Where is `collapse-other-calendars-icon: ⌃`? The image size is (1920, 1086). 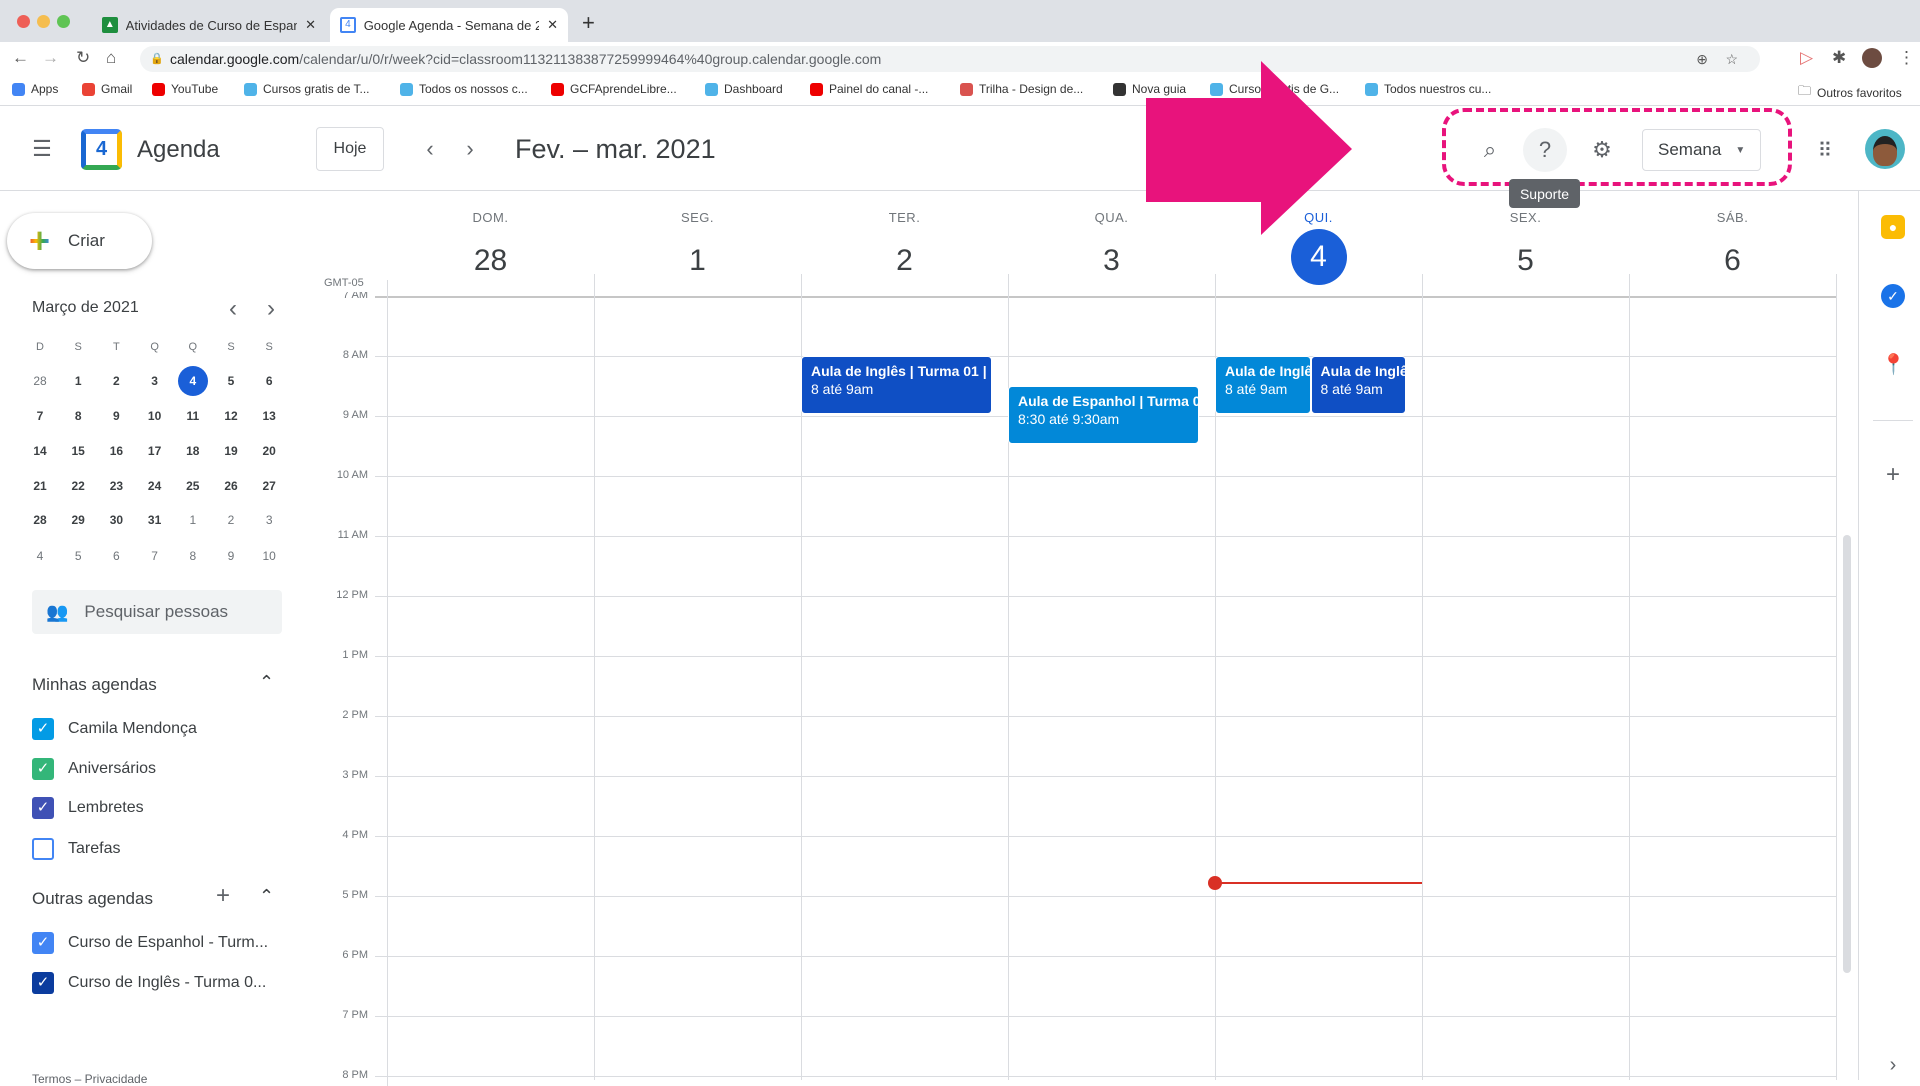
collapse-other-calendars-icon: ⌃ is located at coordinates (266, 896).